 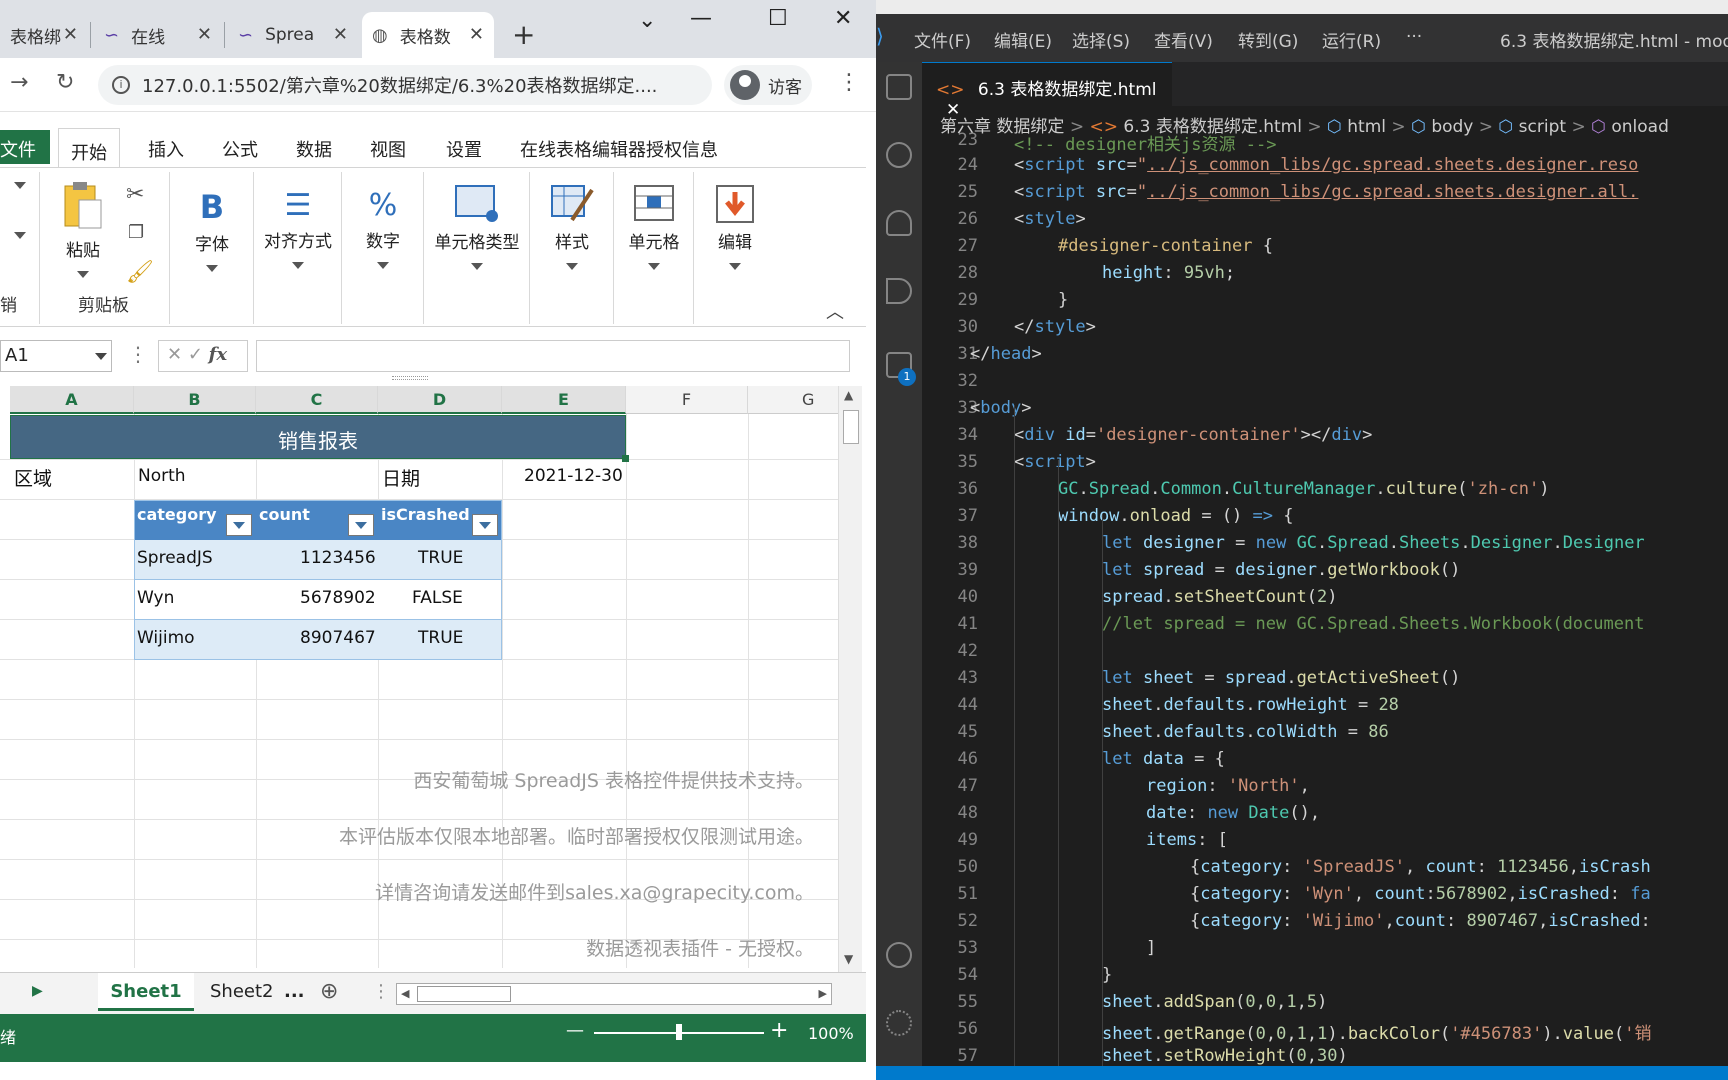 What do you see at coordinates (166, 149) in the screenshot?
I see `tab-insert: 插入` at bounding box center [166, 149].